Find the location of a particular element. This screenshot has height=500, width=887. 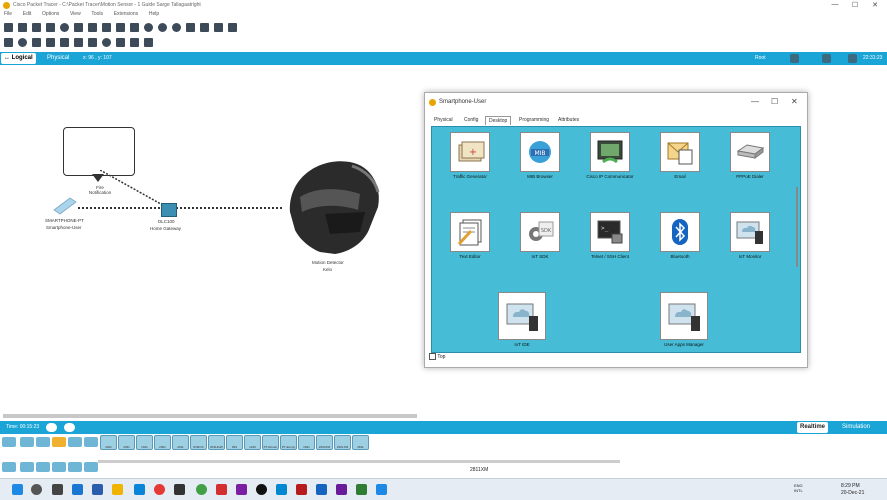

custom-device-icon is located at coordinates (204, 27).